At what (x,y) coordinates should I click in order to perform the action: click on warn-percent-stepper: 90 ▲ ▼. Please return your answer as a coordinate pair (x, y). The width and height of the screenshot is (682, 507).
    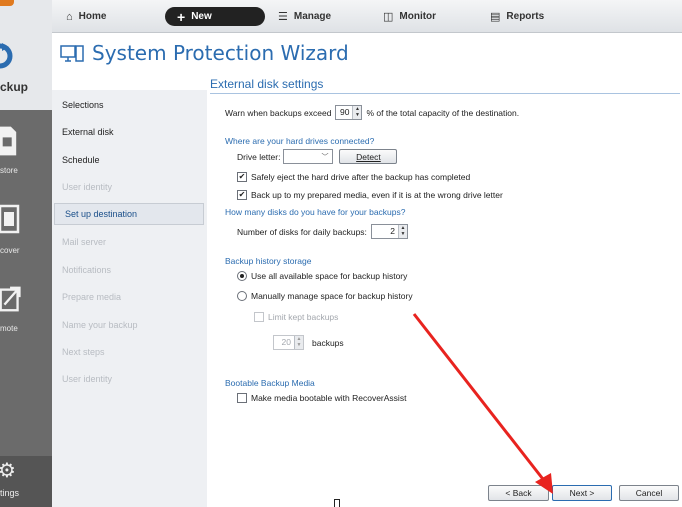
    Looking at the image, I should click on (349, 112).